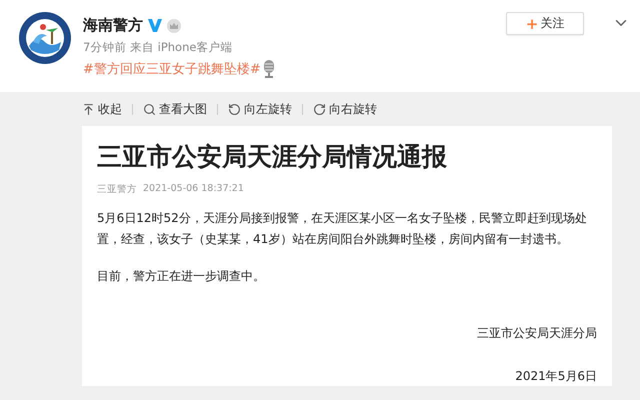  Describe the element at coordinates (45, 38) in the screenshot. I see `avatar-emblem-icon` at that location.